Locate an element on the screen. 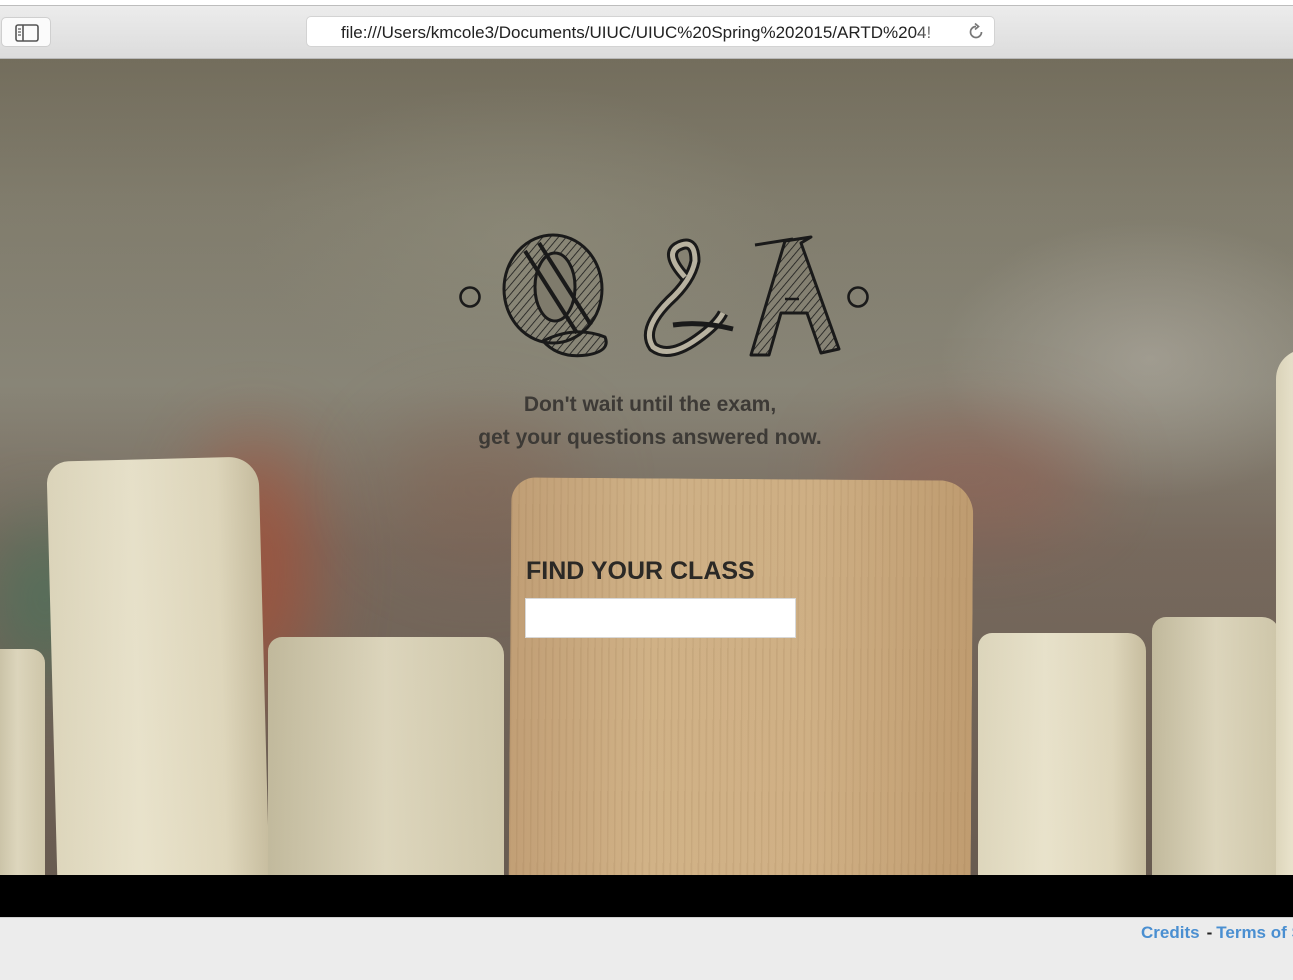  find-class-label: FIND YOUR CLASS is located at coordinates (640, 571).